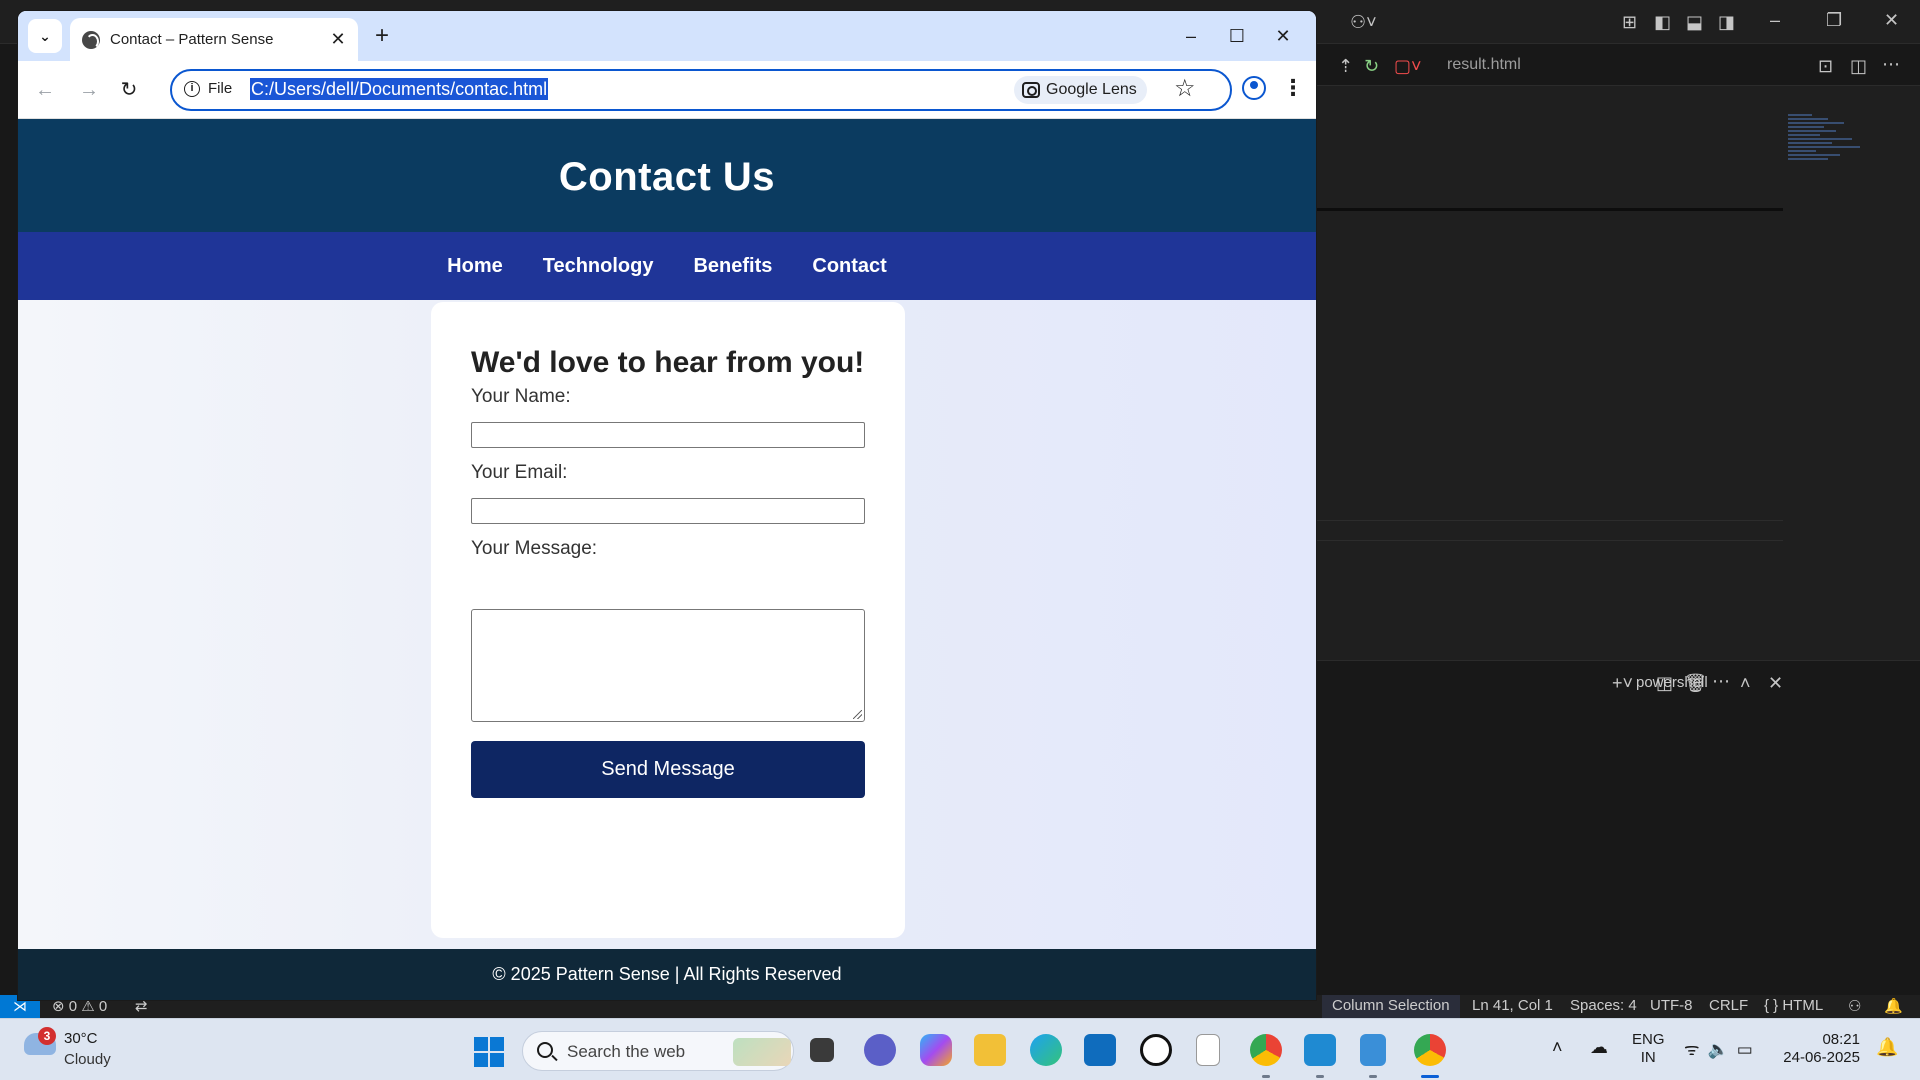 The width and height of the screenshot is (1920, 1080). I want to click on toggle-secondary-sidebar-icon: ◨, so click(1726, 22).